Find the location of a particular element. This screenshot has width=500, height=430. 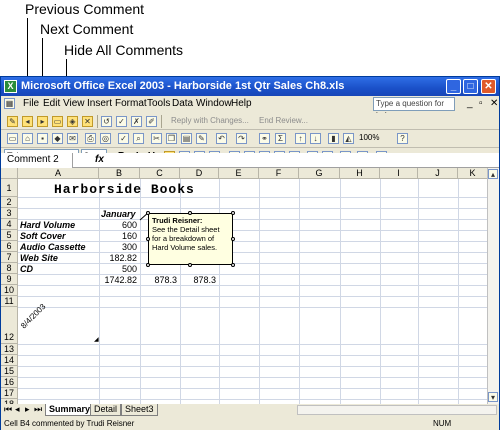

menu-insert: Insert is located at coordinates (99, 103).